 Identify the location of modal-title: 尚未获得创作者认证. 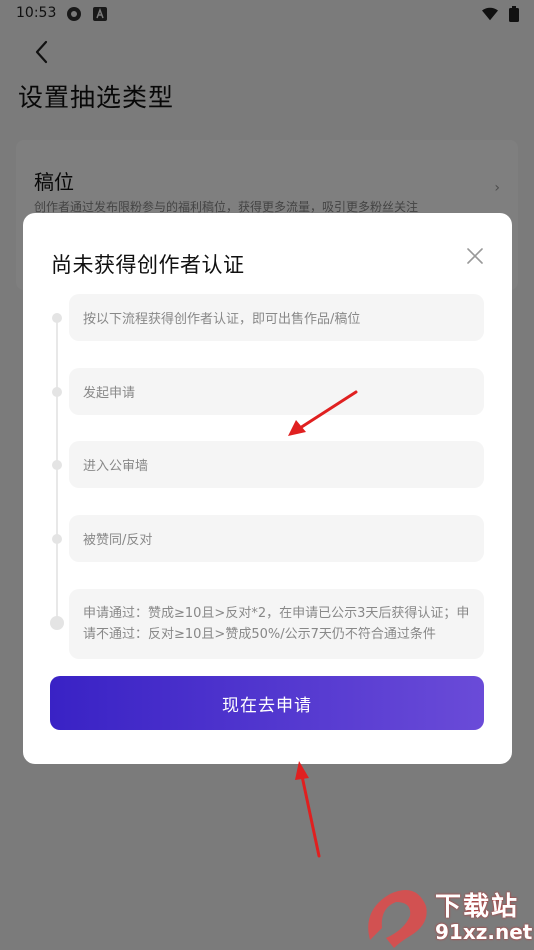
(148, 265).